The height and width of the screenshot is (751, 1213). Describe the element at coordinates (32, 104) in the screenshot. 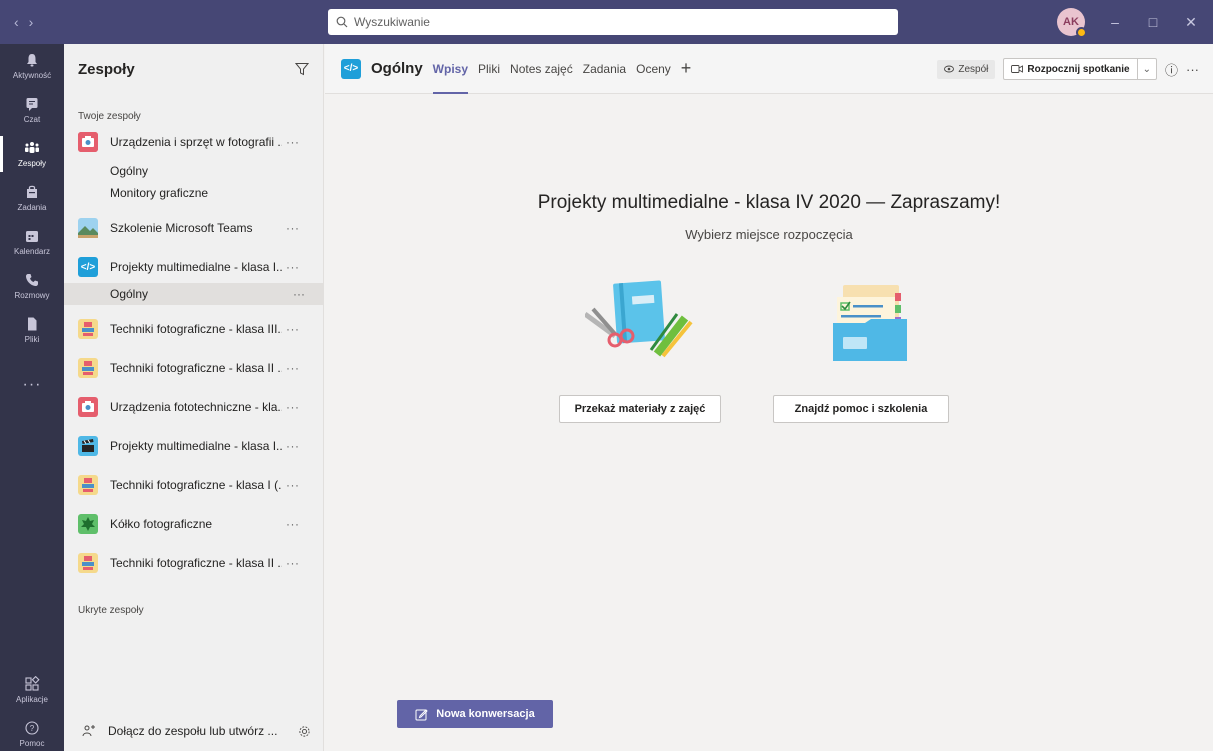

I see `chat-icon` at that location.